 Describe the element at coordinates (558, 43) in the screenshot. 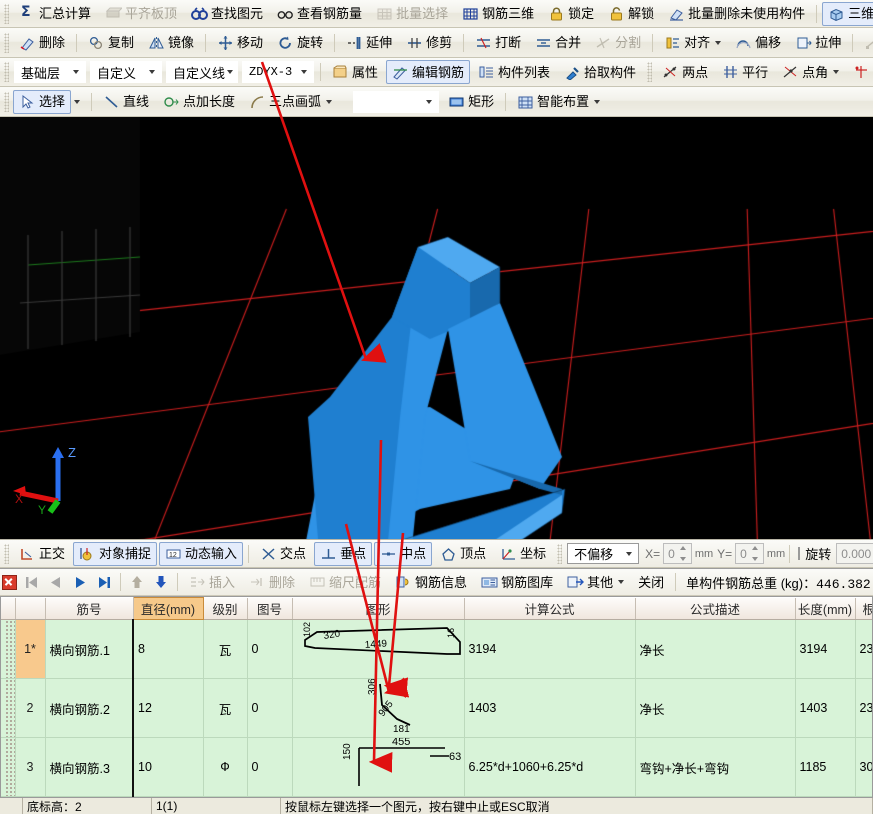

I see `merge-button: 合并` at that location.